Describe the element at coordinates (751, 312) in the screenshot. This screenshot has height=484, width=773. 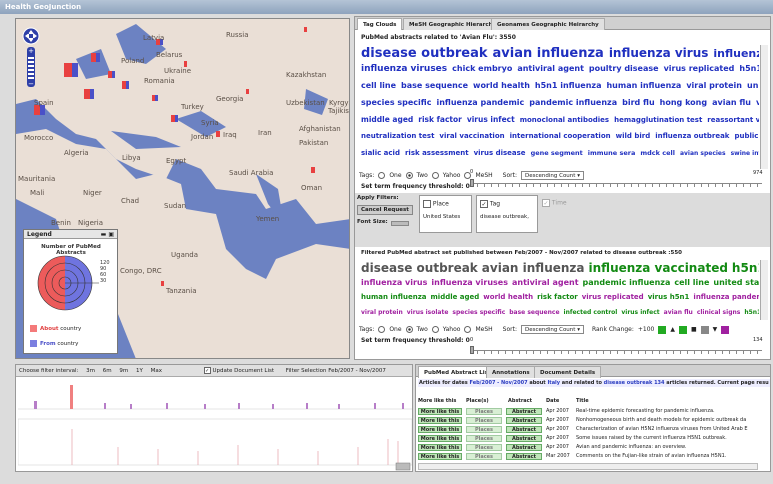
I see `tag-term: h5n1 infected` at that location.